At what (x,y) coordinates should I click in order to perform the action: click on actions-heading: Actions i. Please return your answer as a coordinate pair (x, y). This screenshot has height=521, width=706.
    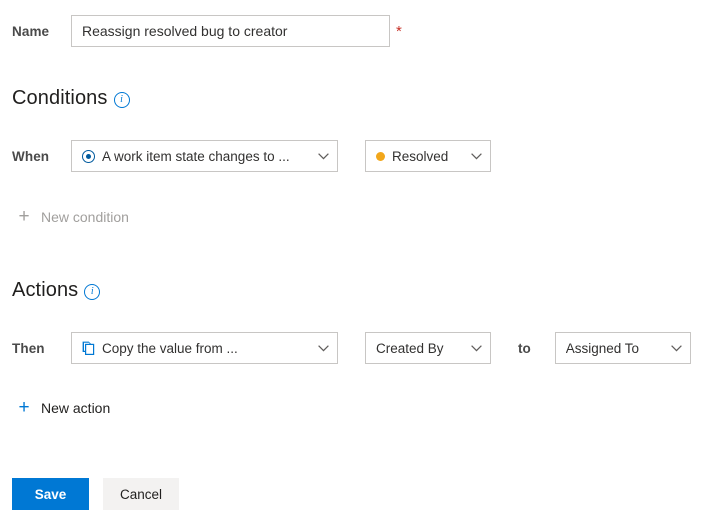
    Looking at the image, I should click on (56, 290).